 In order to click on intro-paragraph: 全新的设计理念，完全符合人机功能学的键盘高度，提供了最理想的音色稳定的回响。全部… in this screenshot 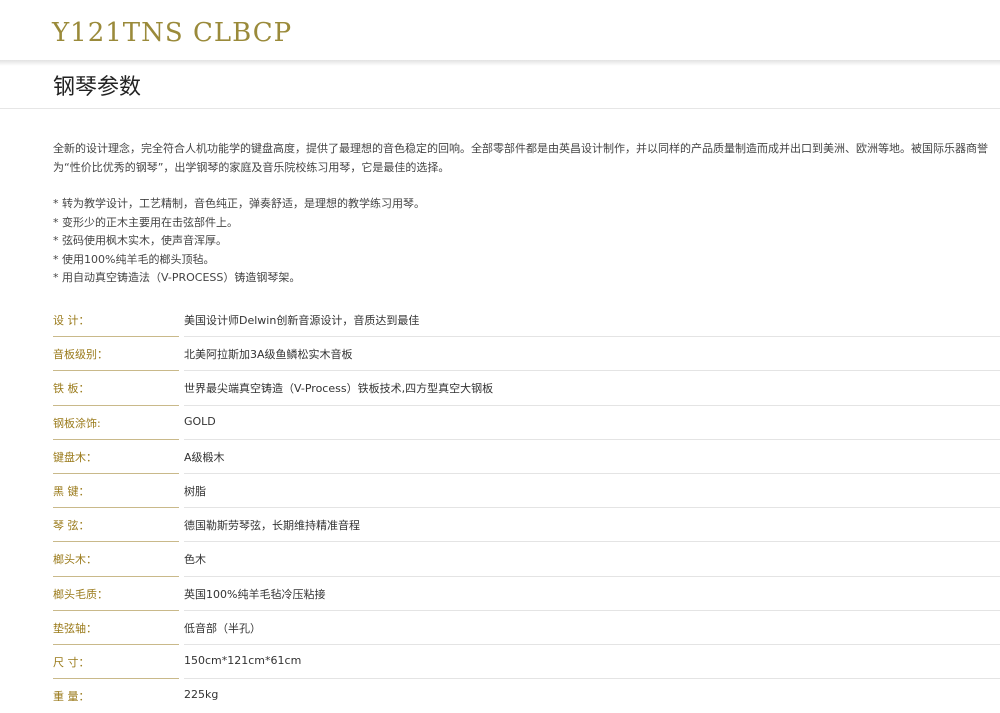, I will do `click(520, 158)`.